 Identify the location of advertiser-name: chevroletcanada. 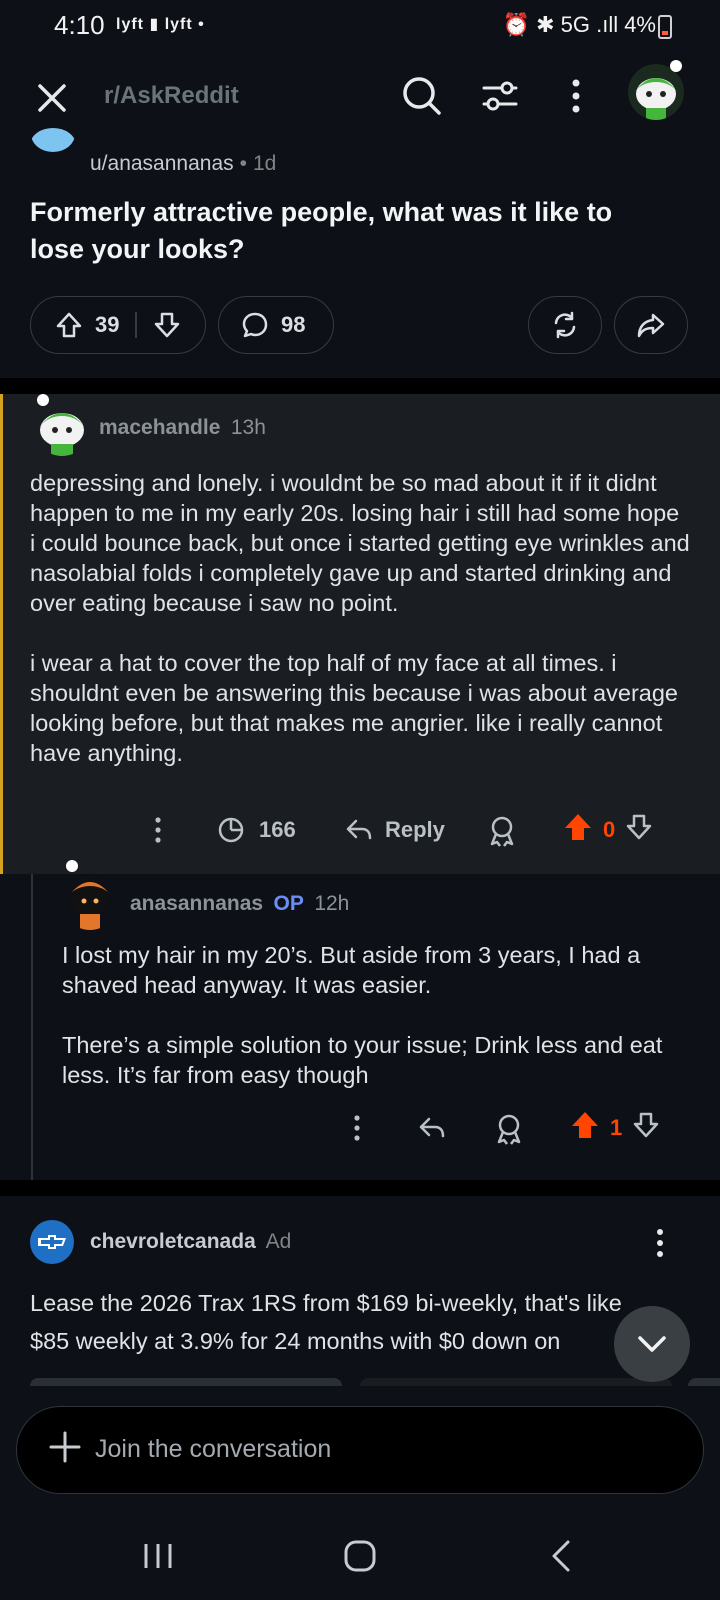
(173, 1241).